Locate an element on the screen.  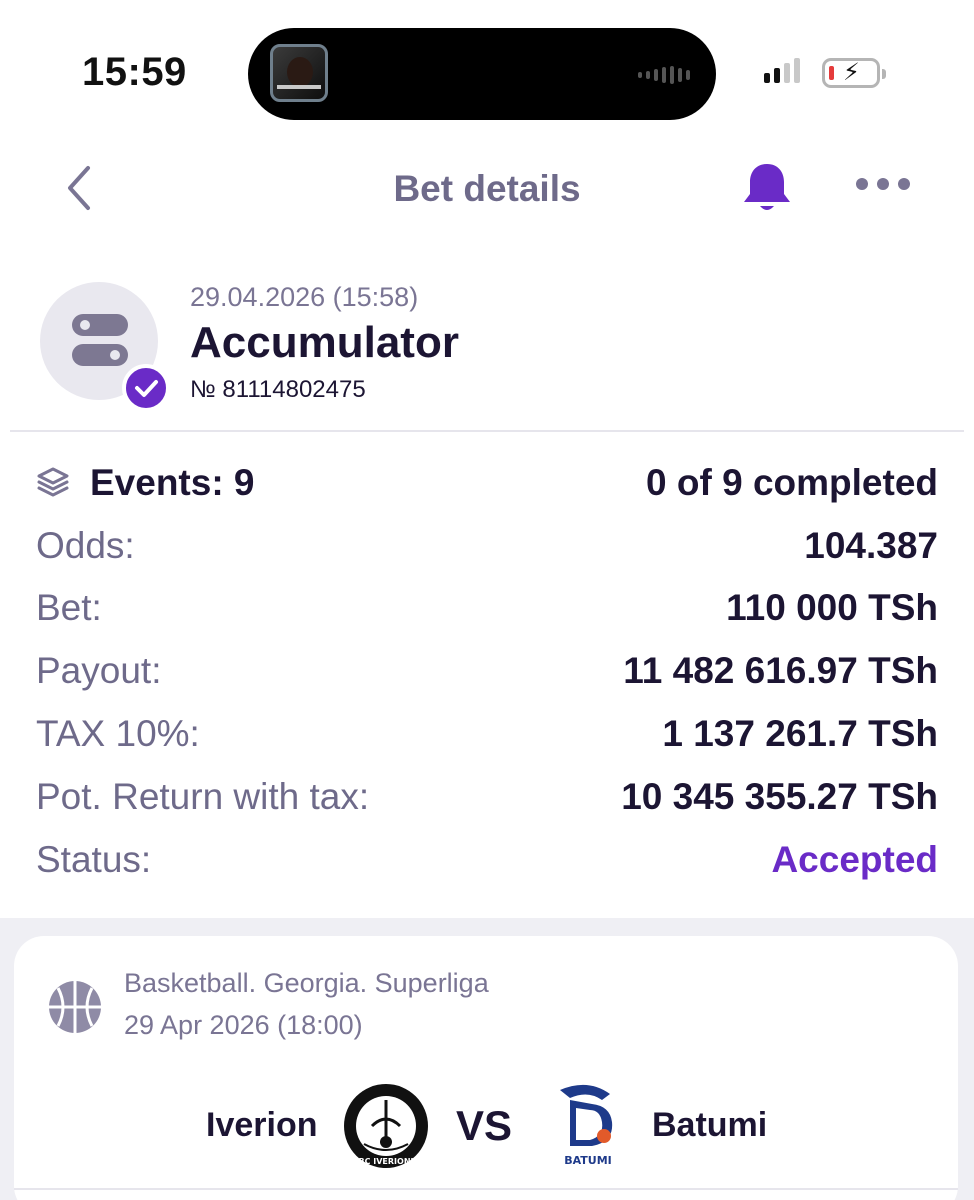
divider is located at coordinates (487, 431).